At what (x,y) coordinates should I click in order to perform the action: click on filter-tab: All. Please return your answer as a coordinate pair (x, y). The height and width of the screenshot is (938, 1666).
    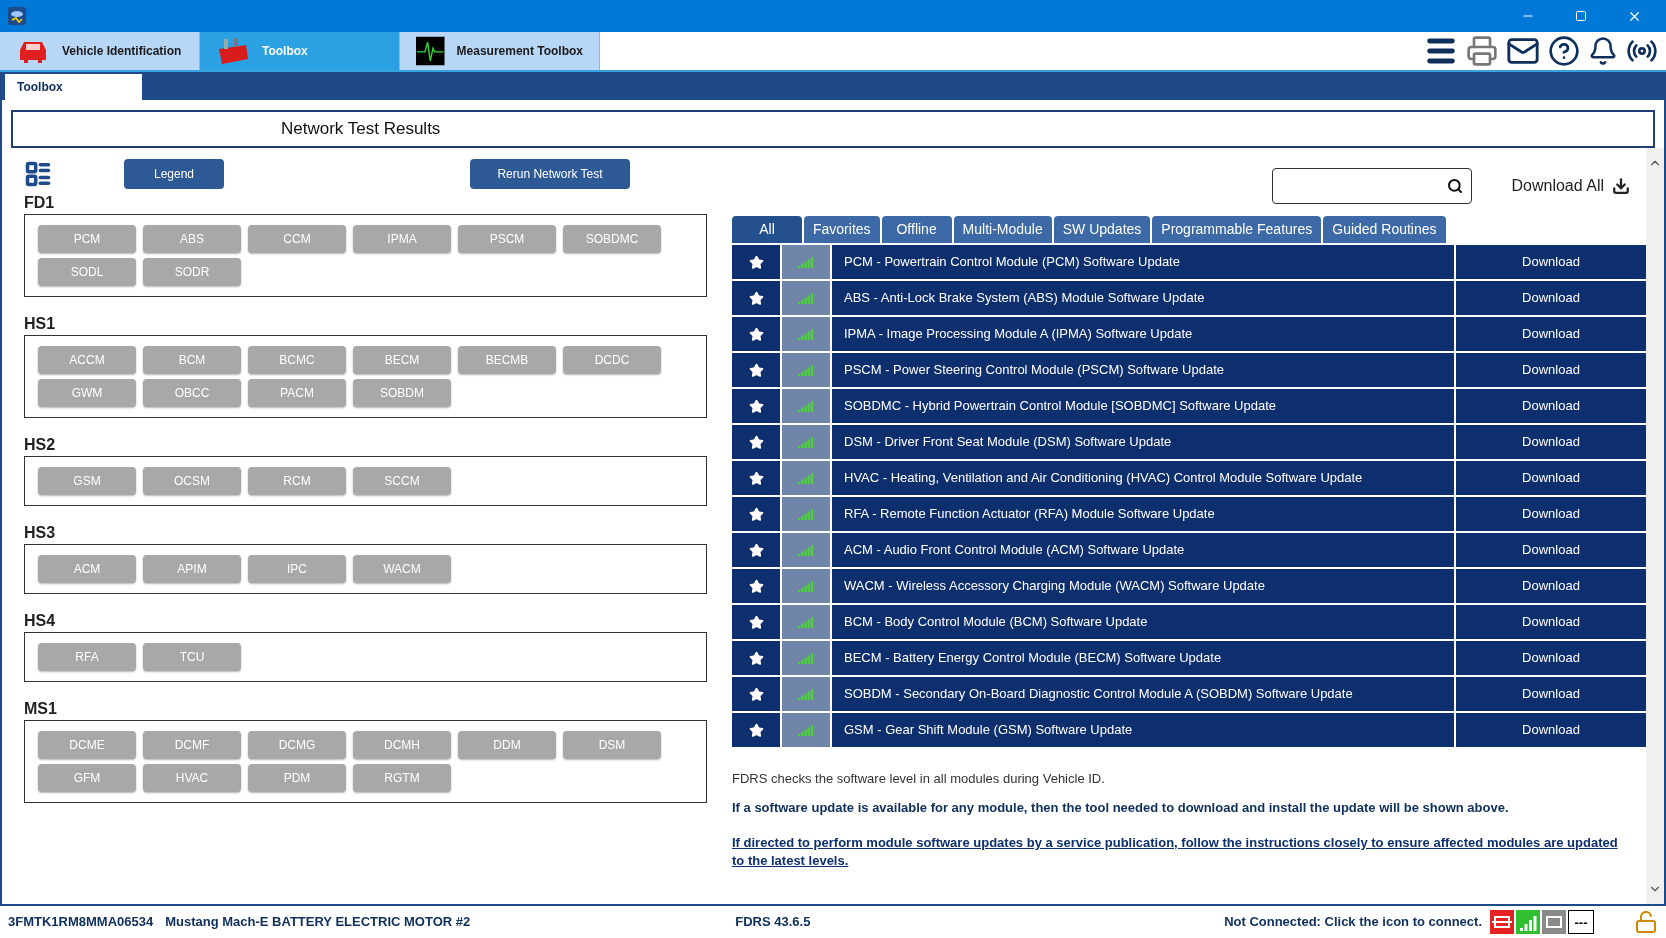
    Looking at the image, I should click on (767, 229).